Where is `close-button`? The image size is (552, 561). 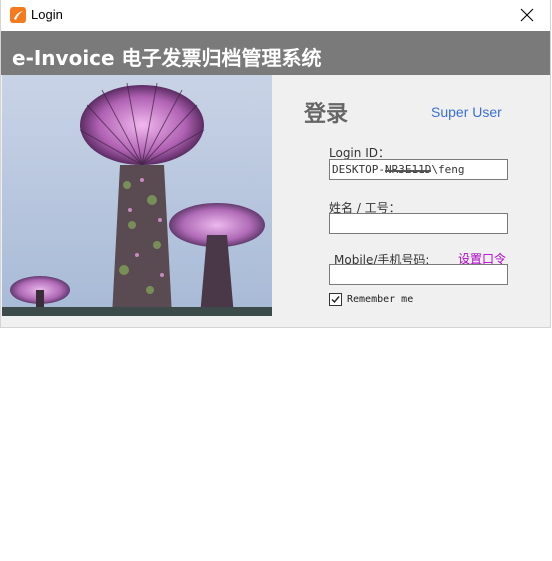 close-button is located at coordinates (527, 15).